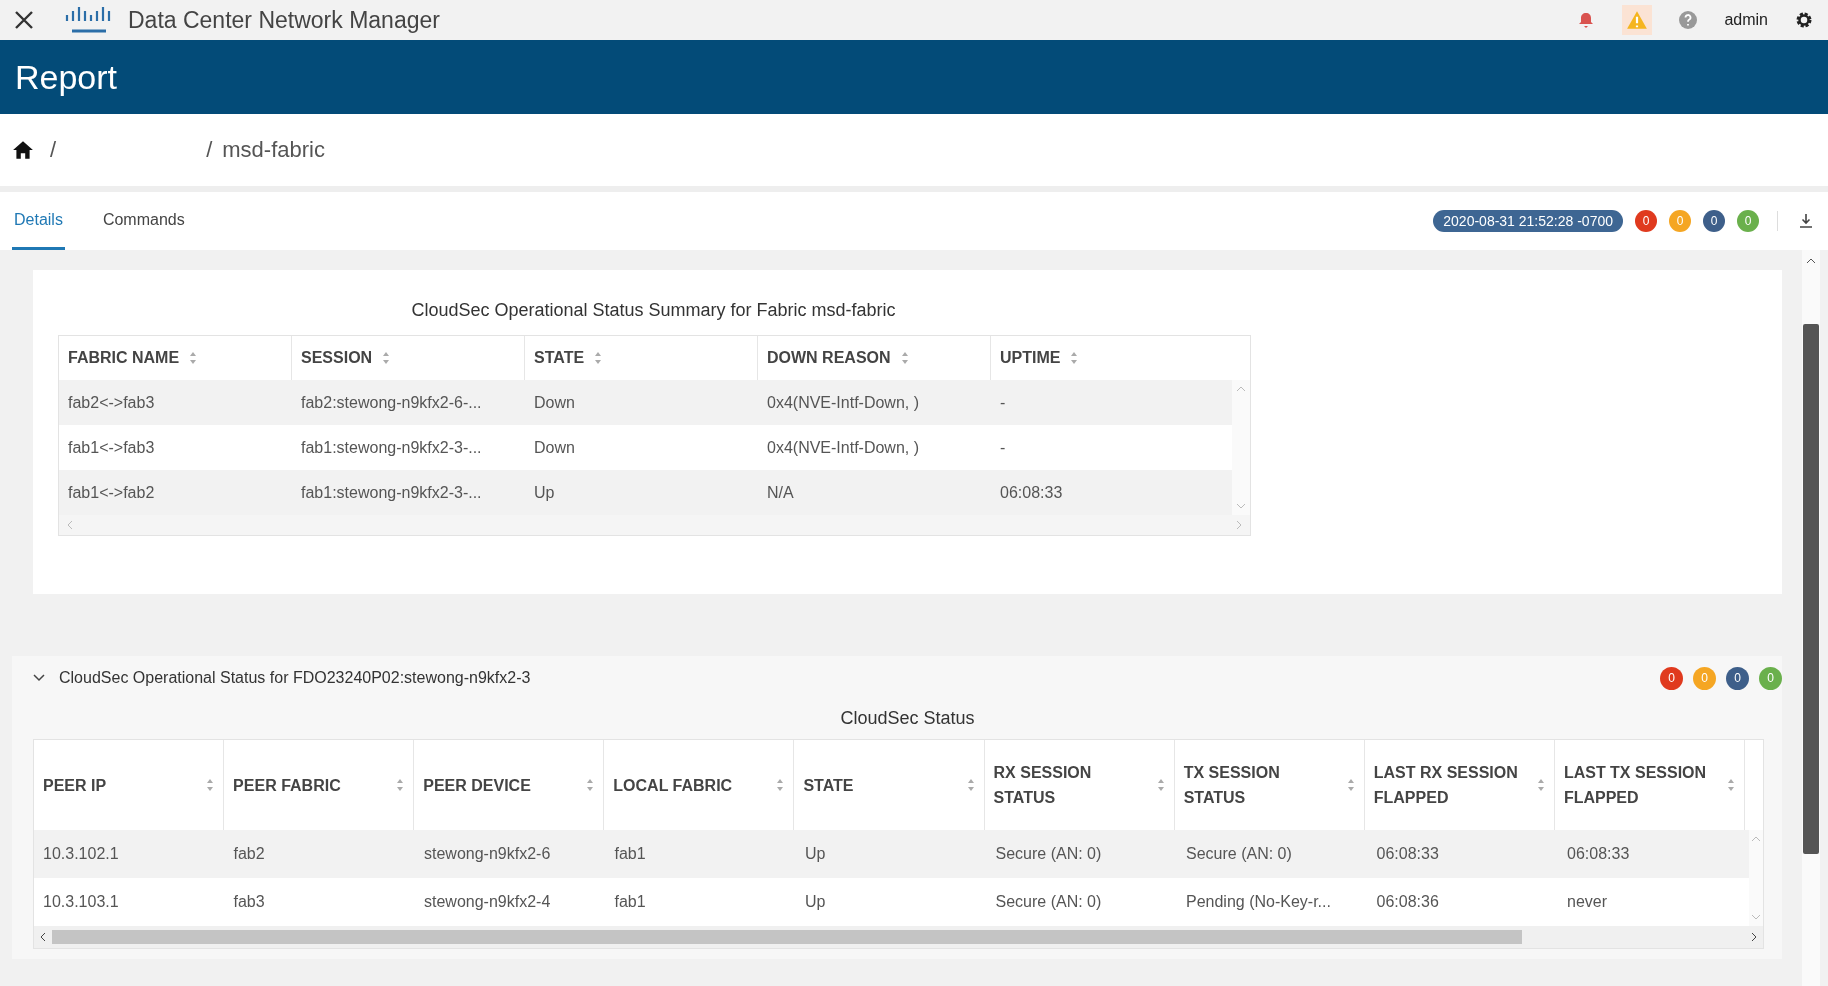 The width and height of the screenshot is (1828, 986). What do you see at coordinates (1637, 20) in the screenshot?
I see `warning-icon` at bounding box center [1637, 20].